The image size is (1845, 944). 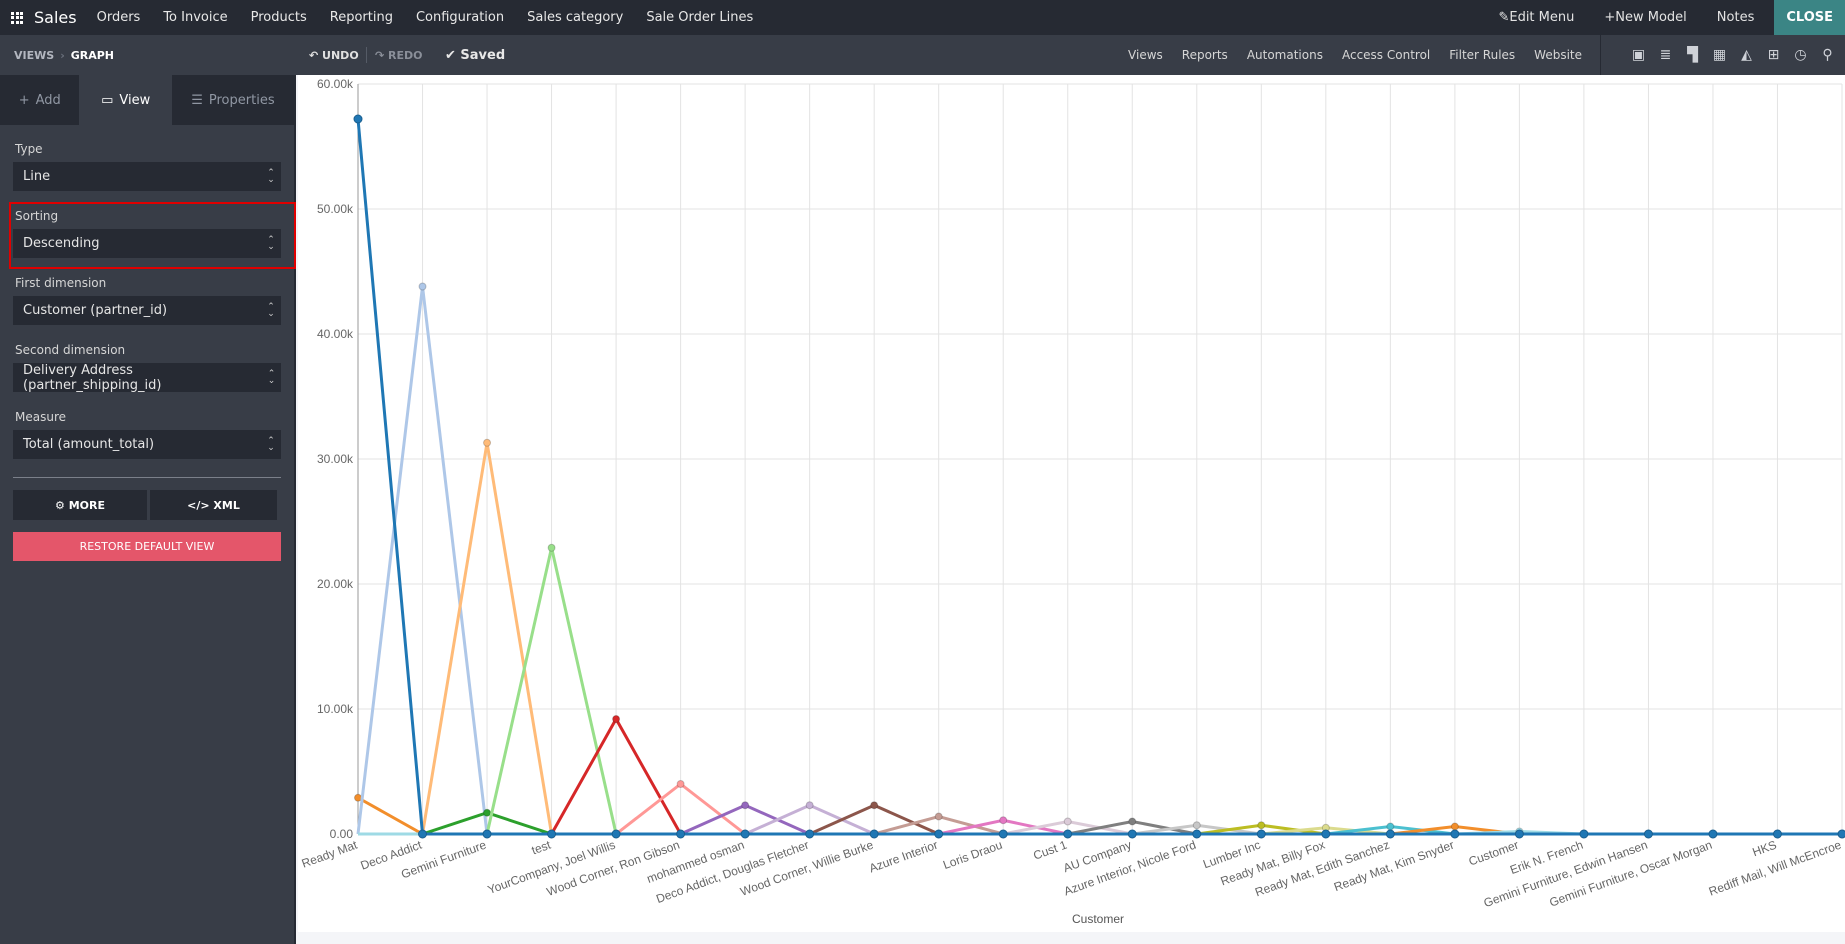 What do you see at coordinates (92, 55) in the screenshot?
I see `breadcrumb-graph: GRAPH` at bounding box center [92, 55].